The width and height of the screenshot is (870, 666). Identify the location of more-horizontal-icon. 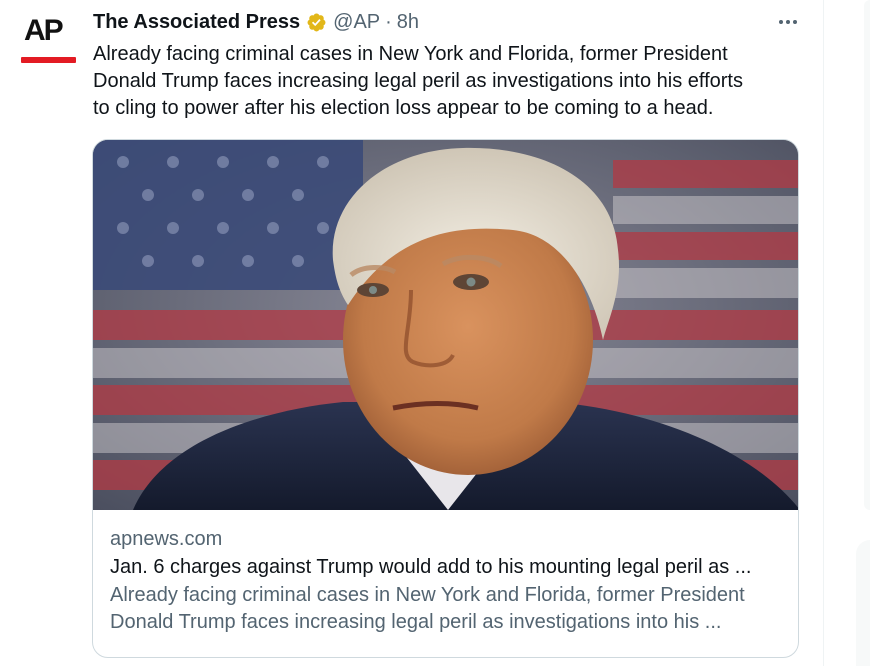
(788, 22).